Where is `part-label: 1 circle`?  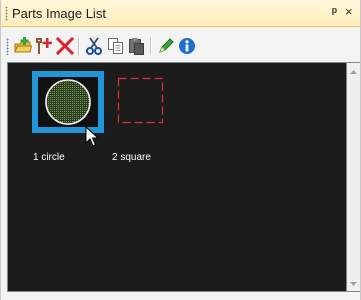
part-label: 1 circle is located at coordinates (49, 157).